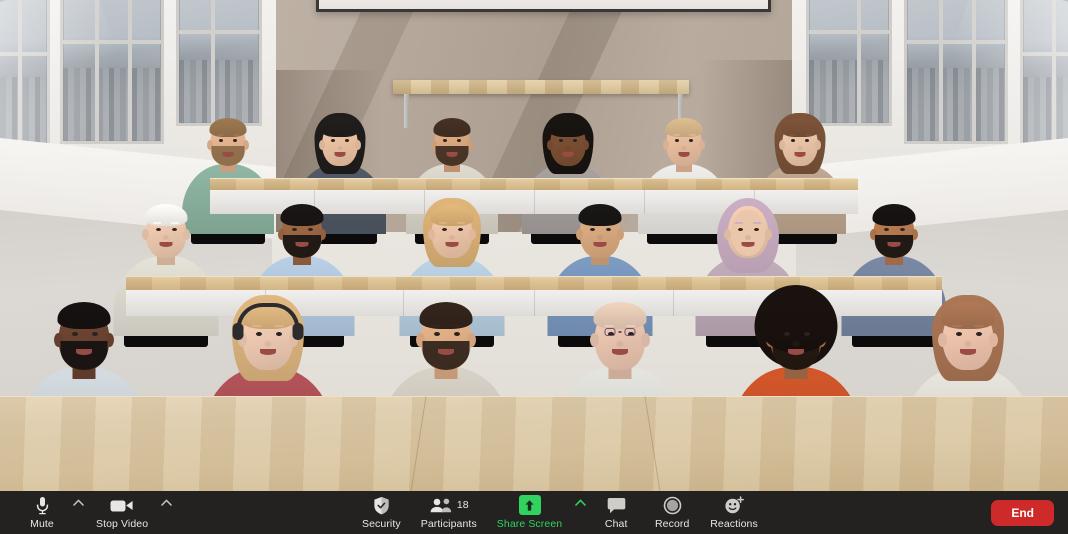 The height and width of the screenshot is (534, 1068). I want to click on shield-icon, so click(381, 505).